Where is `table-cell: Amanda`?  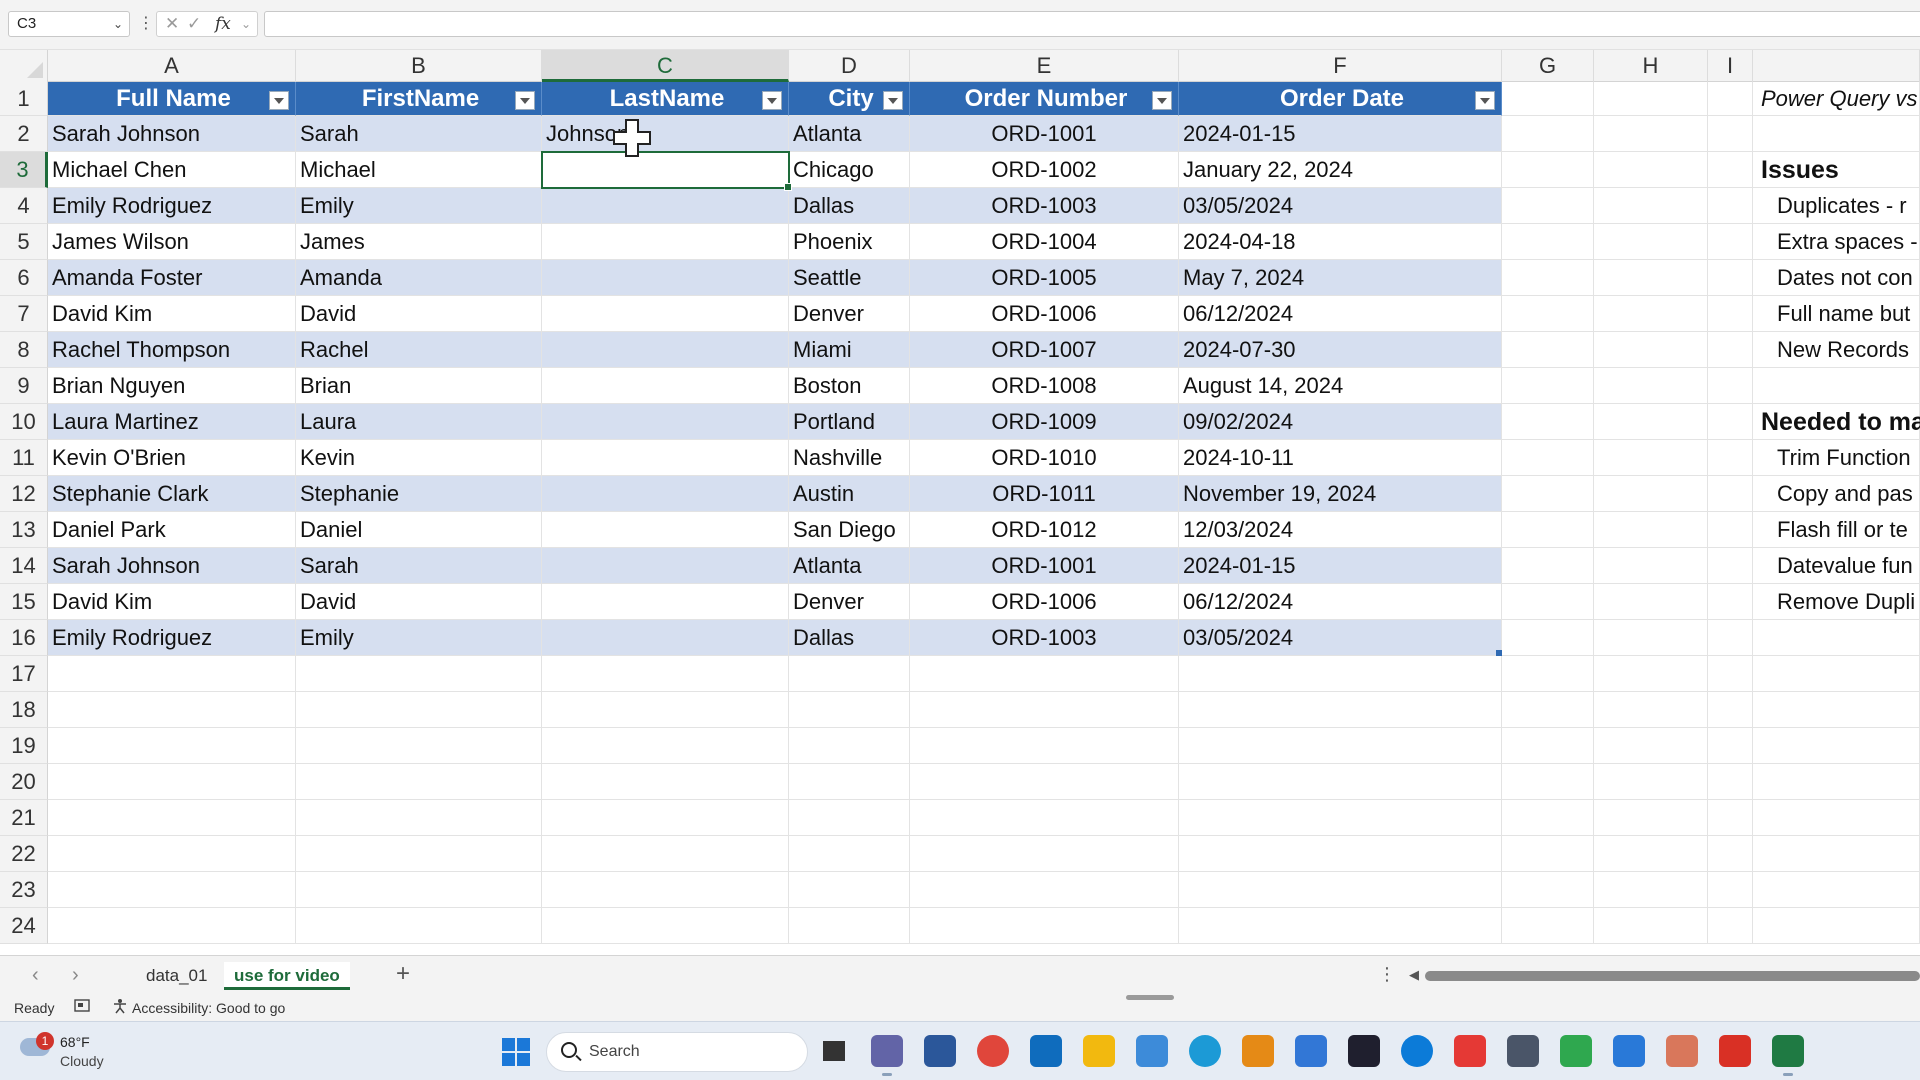
table-cell: Amanda is located at coordinates (419, 278).